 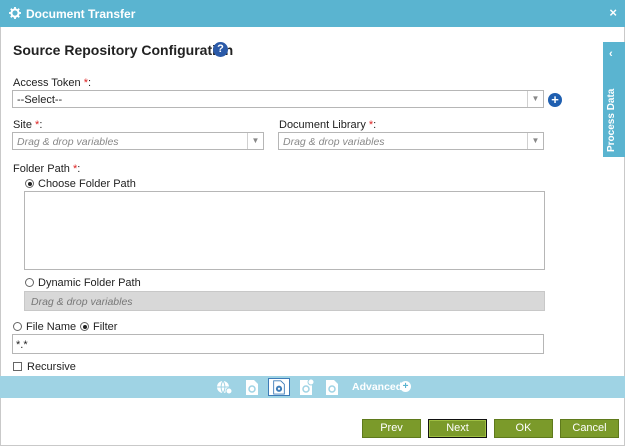 I want to click on choose-folder-path-label: Choose Folder Path, so click(x=87, y=184).